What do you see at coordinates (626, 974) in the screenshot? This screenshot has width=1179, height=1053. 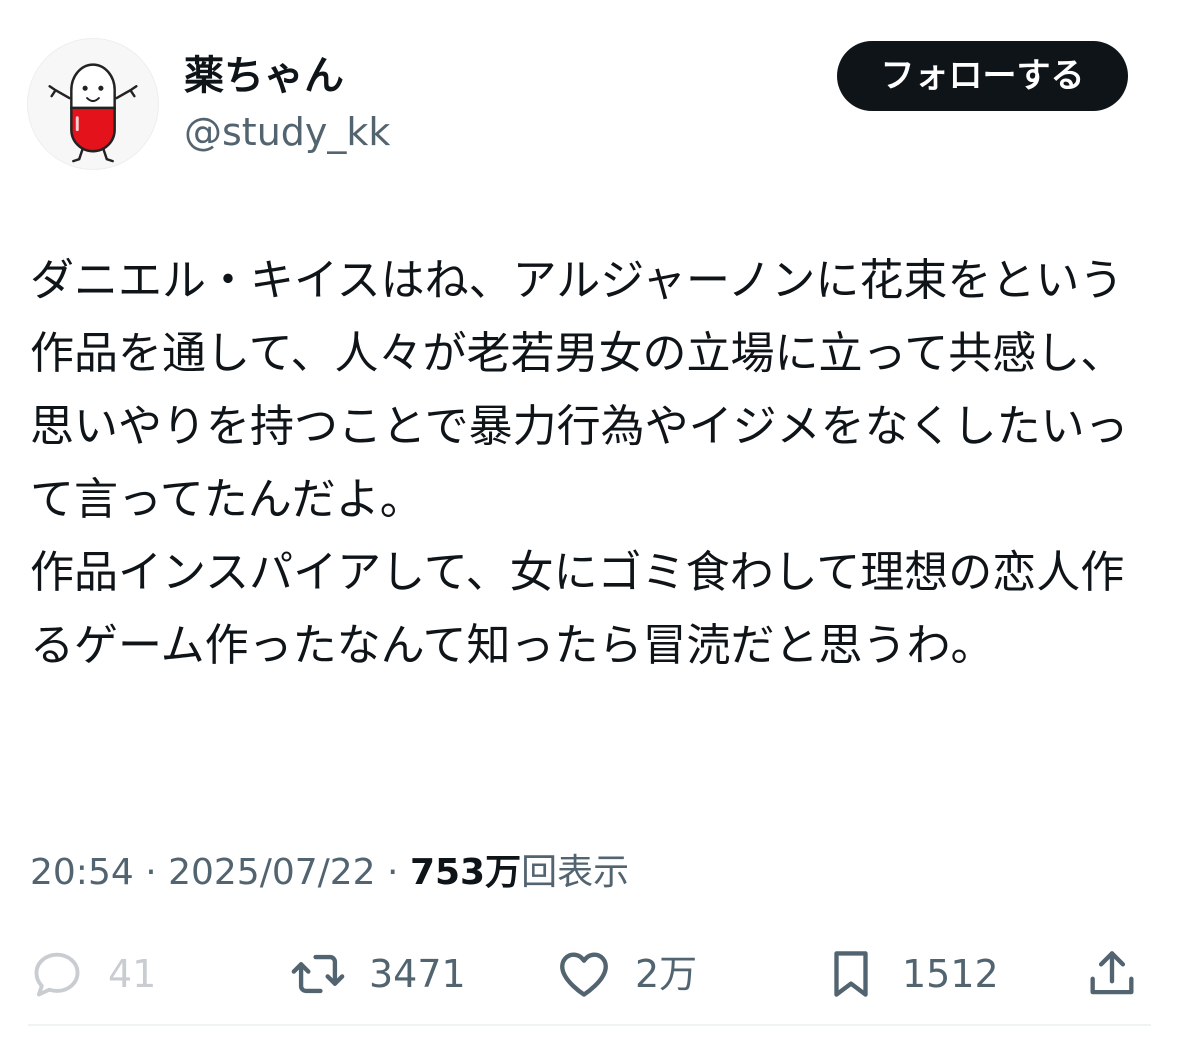 I see `like-button: 2万` at bounding box center [626, 974].